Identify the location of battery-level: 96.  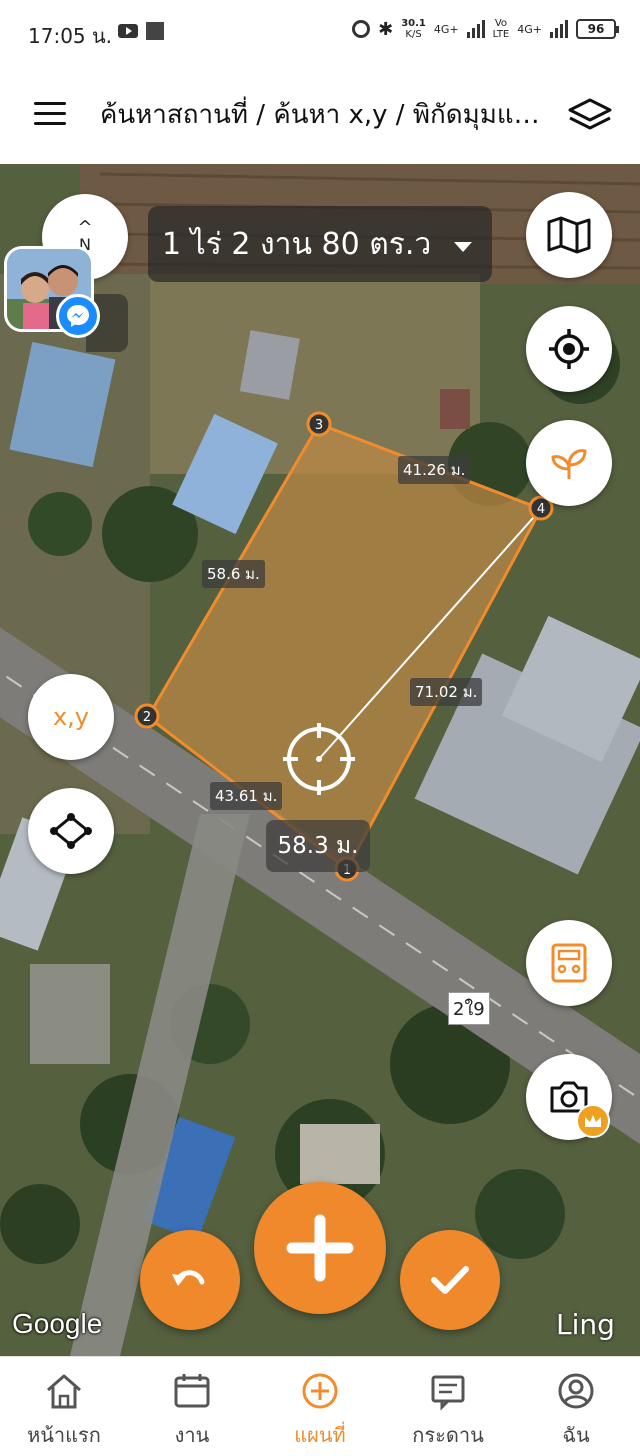
(596, 29).